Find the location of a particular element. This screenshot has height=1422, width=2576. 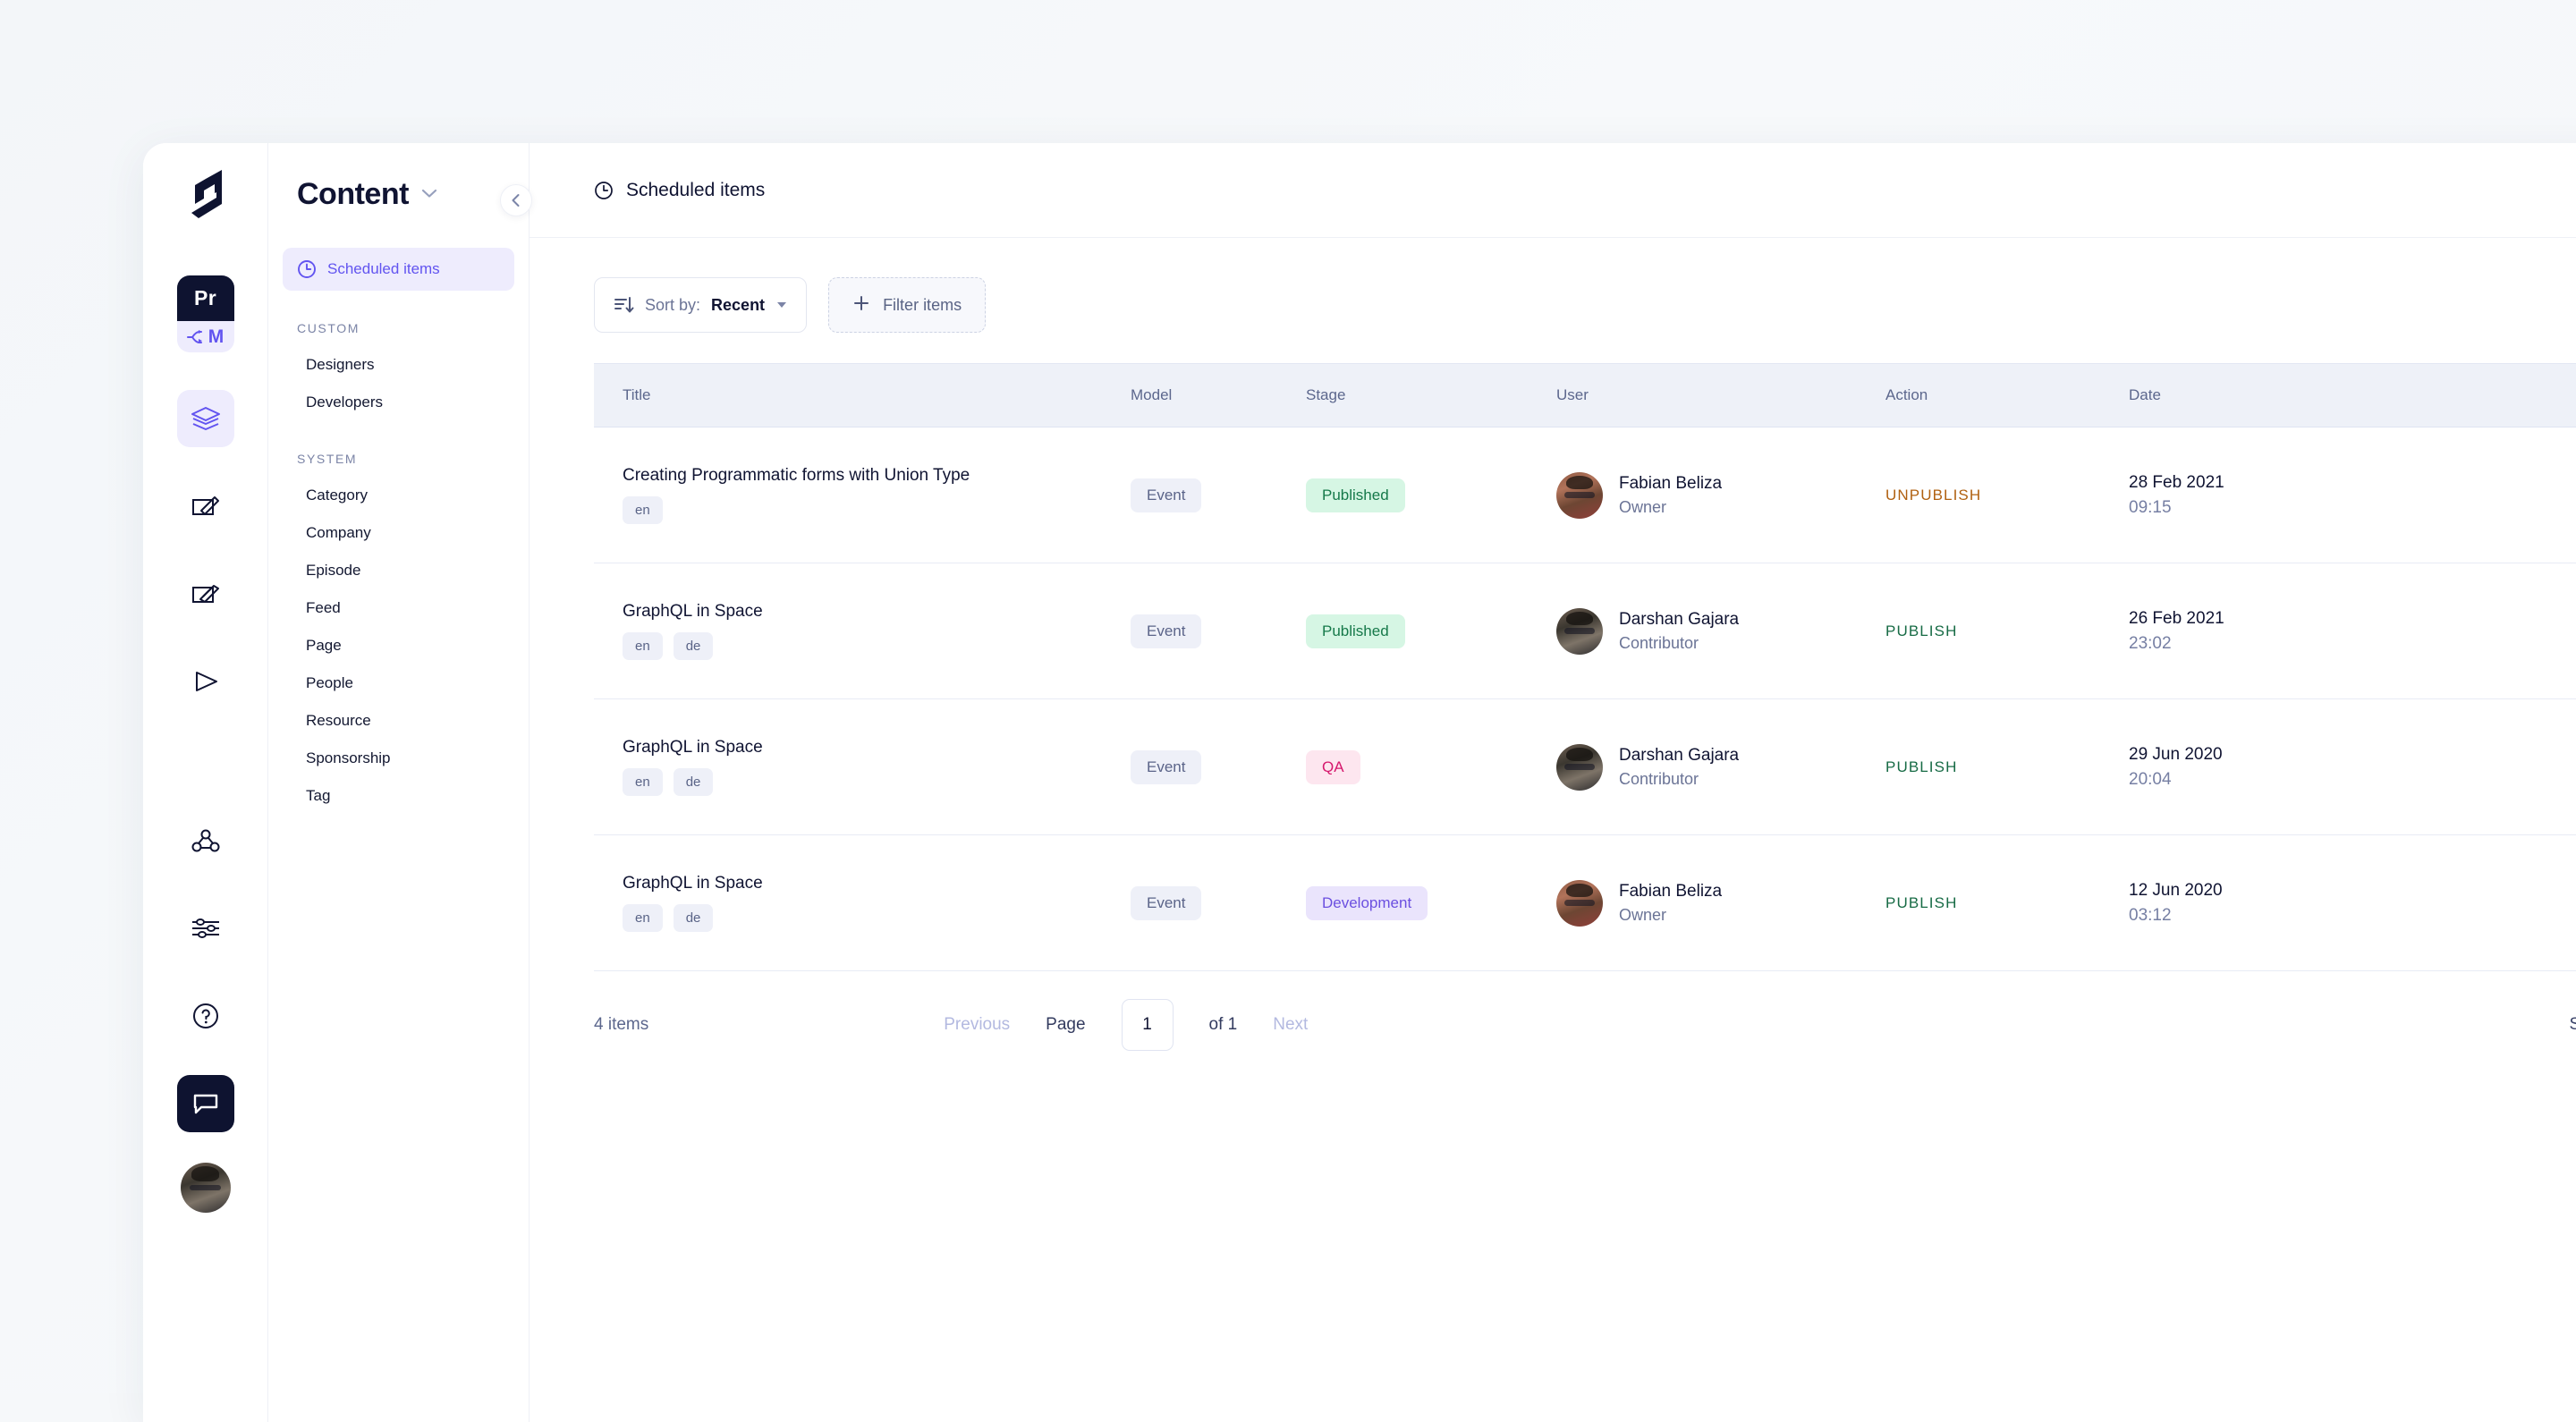

sidebar-item-category: Category is located at coordinates (398, 495).